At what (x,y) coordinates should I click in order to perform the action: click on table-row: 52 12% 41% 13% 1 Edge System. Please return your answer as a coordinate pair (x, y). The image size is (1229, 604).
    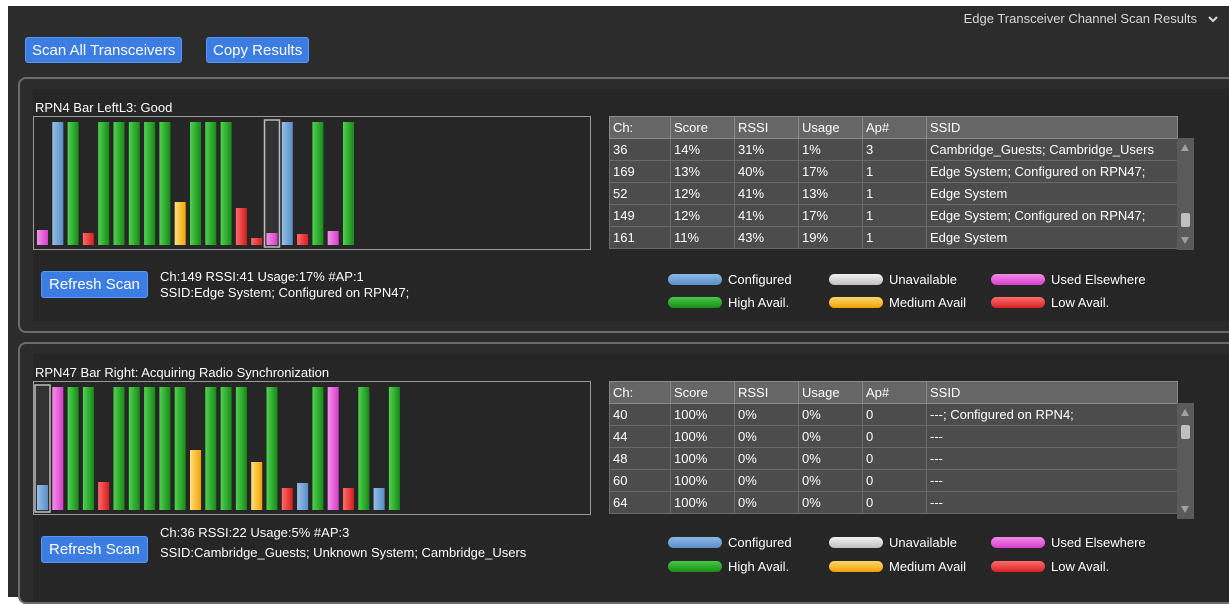
    Looking at the image, I should click on (893, 193).